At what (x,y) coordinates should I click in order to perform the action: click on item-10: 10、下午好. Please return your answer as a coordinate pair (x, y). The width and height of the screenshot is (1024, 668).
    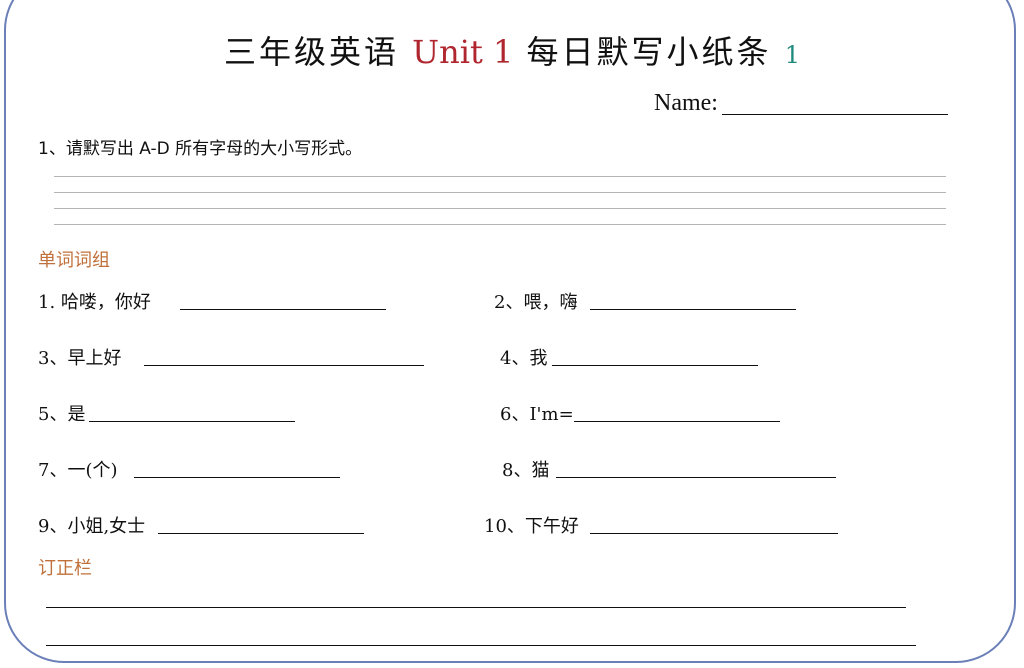
    Looking at the image, I should click on (531, 526).